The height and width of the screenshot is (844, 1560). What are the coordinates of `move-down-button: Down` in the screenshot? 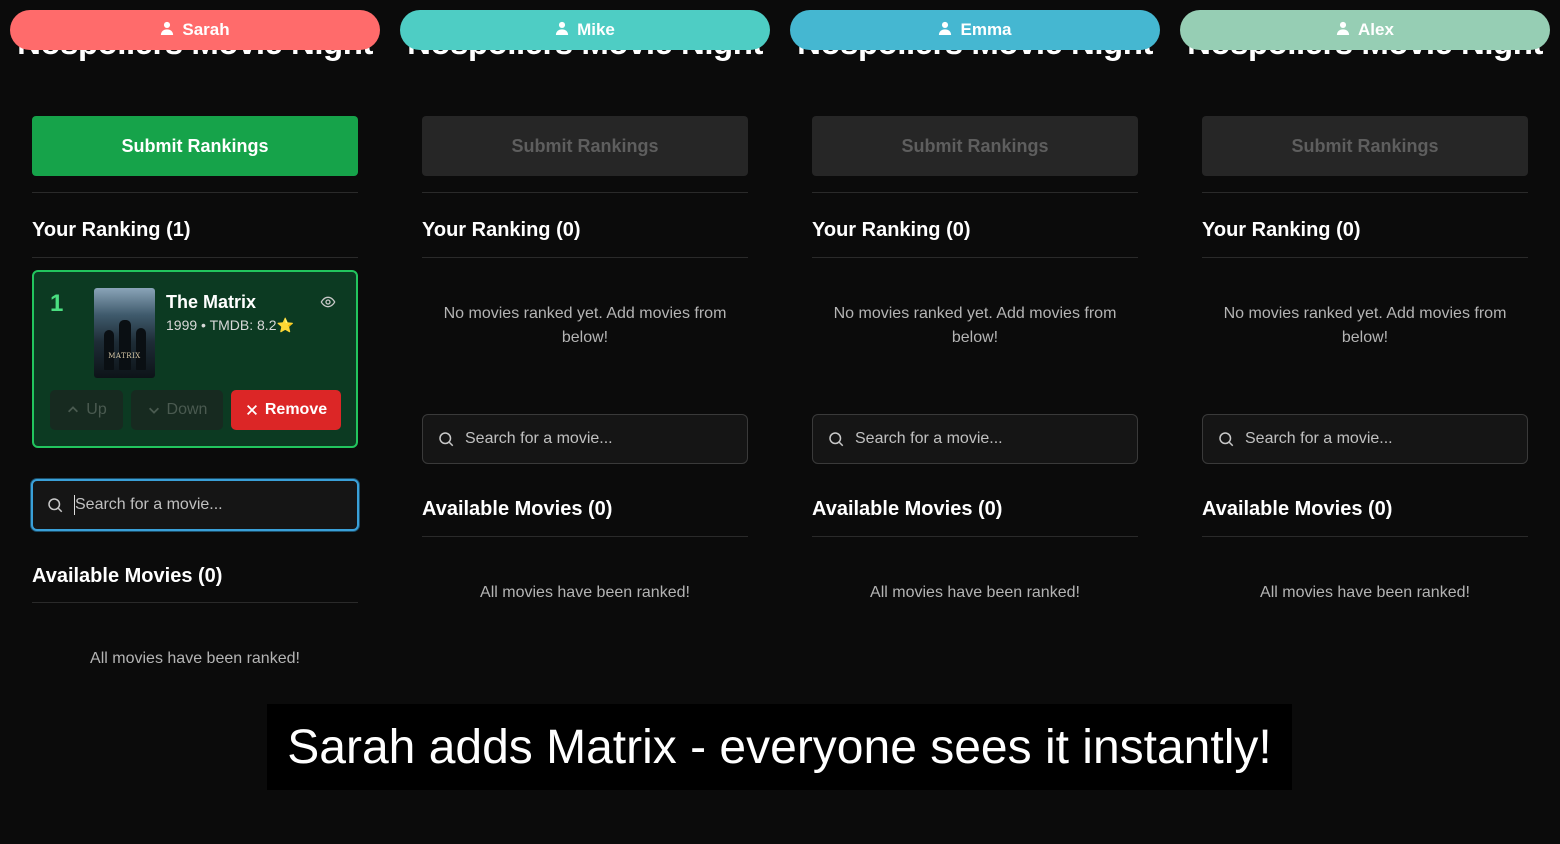 It's located at (177, 410).